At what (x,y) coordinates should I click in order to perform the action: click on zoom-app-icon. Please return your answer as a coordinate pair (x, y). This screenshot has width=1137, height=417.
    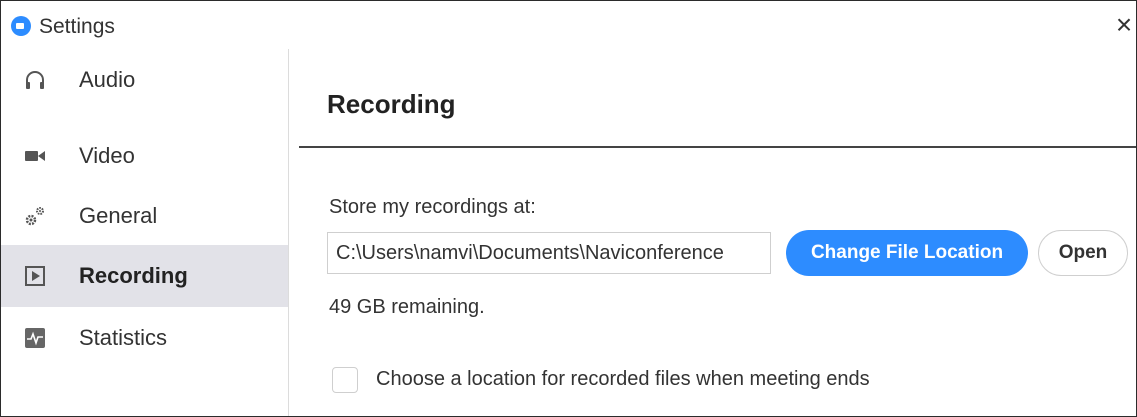
    Looking at the image, I should click on (21, 26).